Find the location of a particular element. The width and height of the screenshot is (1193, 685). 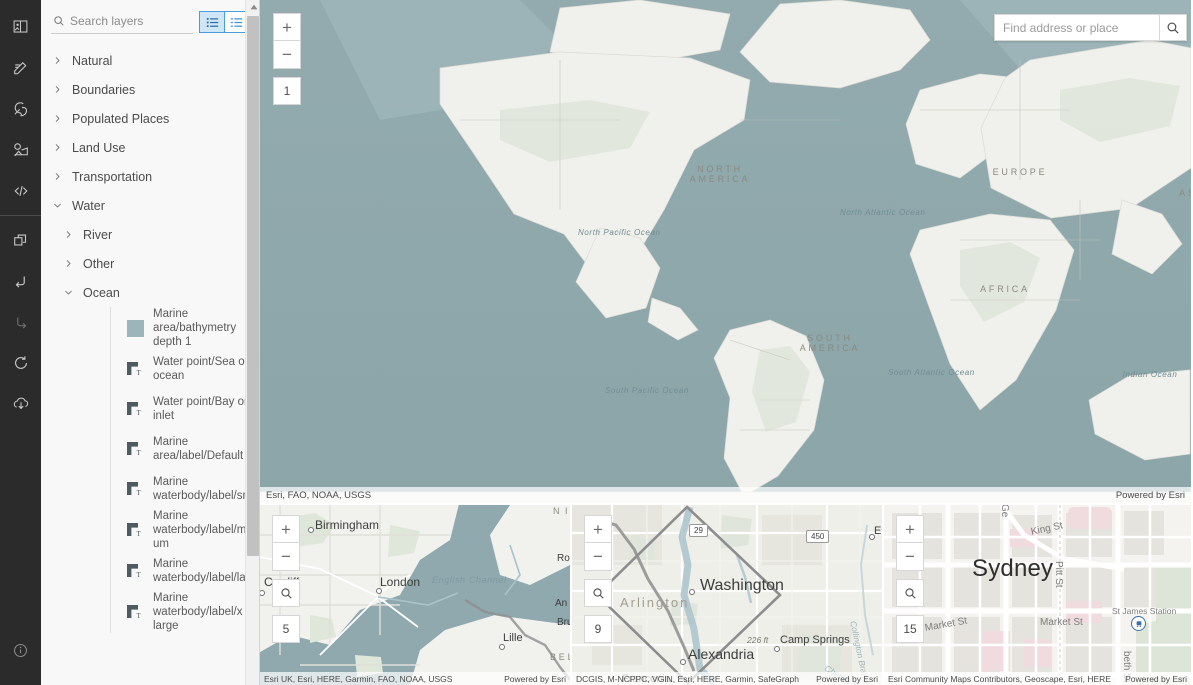

revert-icon is located at coordinates (20, 362).